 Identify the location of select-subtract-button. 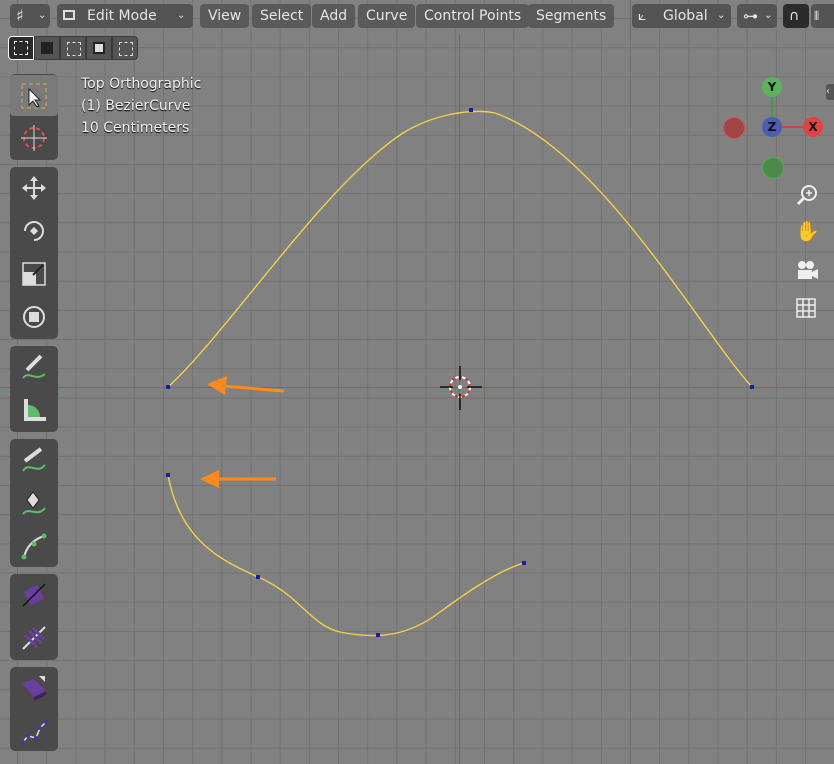
(73, 48).